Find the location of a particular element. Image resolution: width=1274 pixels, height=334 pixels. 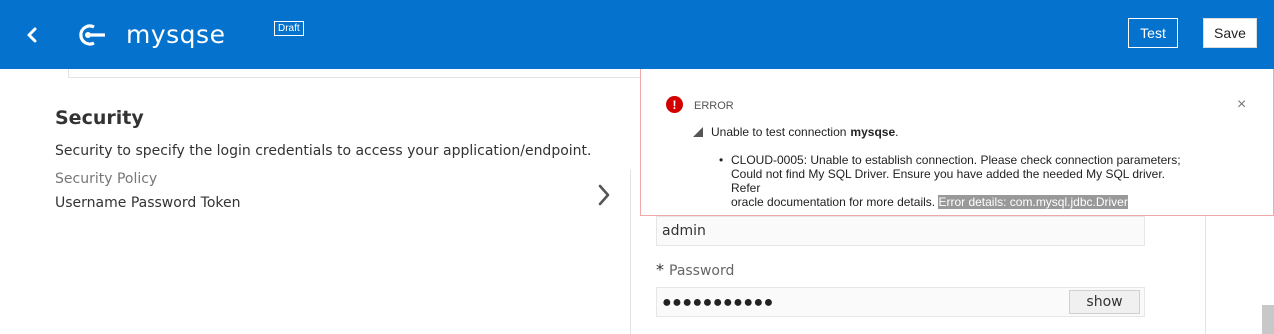

show-password-button: show is located at coordinates (1104, 302).